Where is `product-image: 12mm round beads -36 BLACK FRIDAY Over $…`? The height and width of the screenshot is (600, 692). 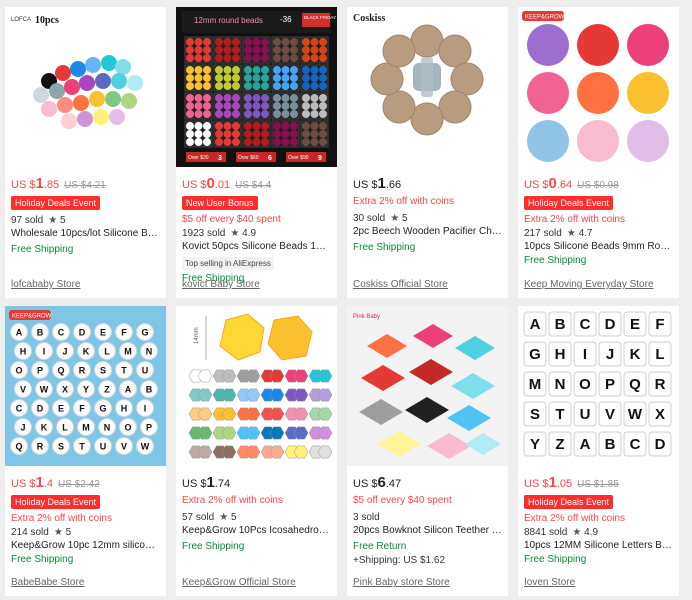 product-image: 12mm round beads -36 BLACK FRIDAY Over $… is located at coordinates (256, 87).